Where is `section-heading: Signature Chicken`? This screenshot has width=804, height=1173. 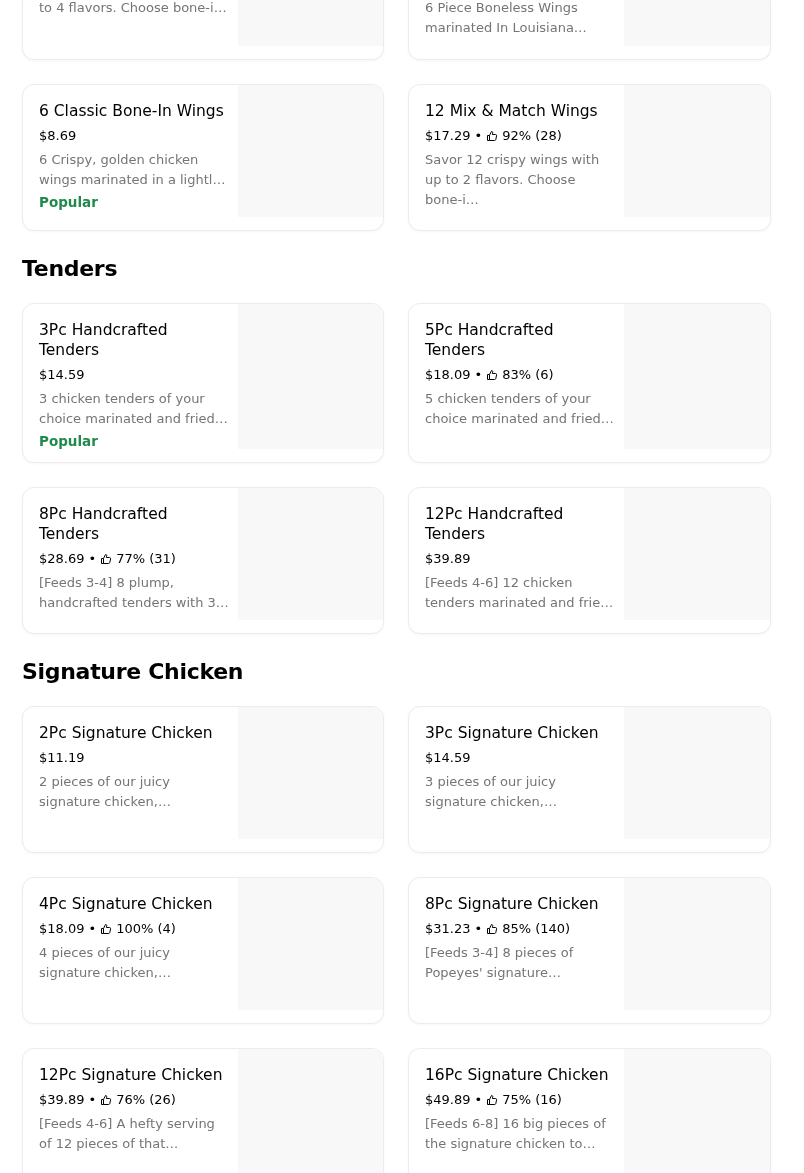 section-heading: Signature Chicken is located at coordinates (133, 672).